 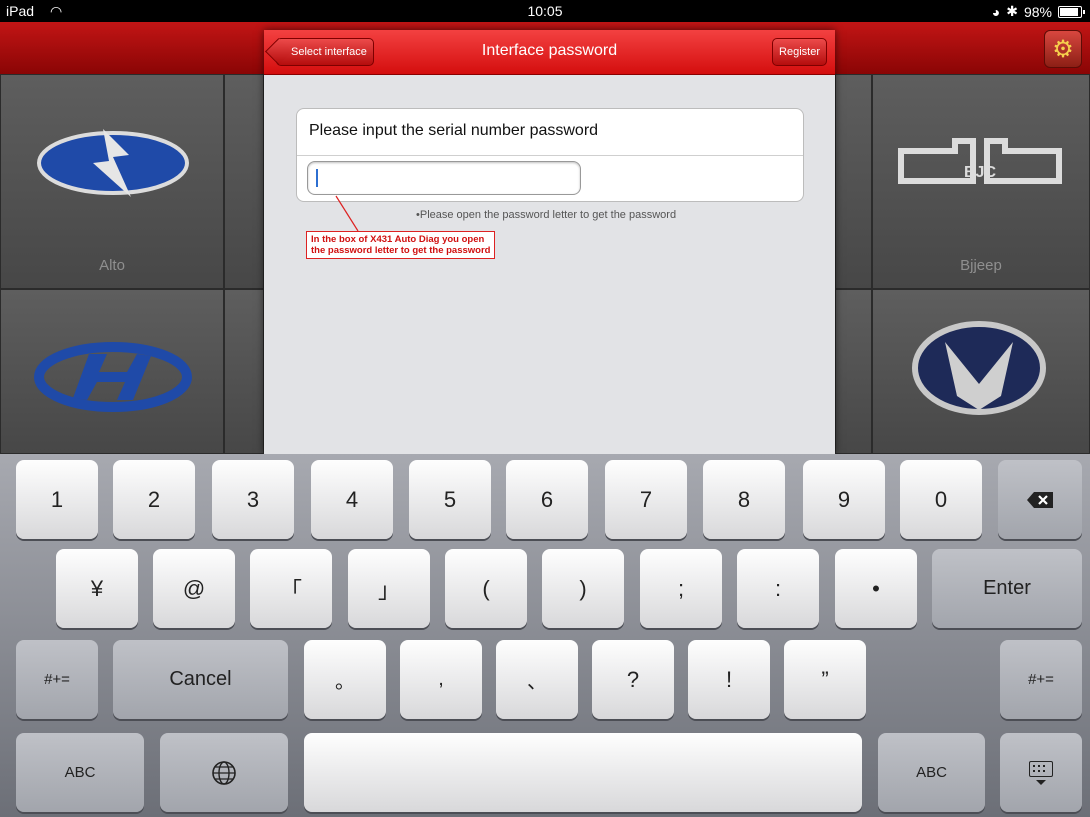 I want to click on battery-percent: 98%, so click(x=1037, y=11).